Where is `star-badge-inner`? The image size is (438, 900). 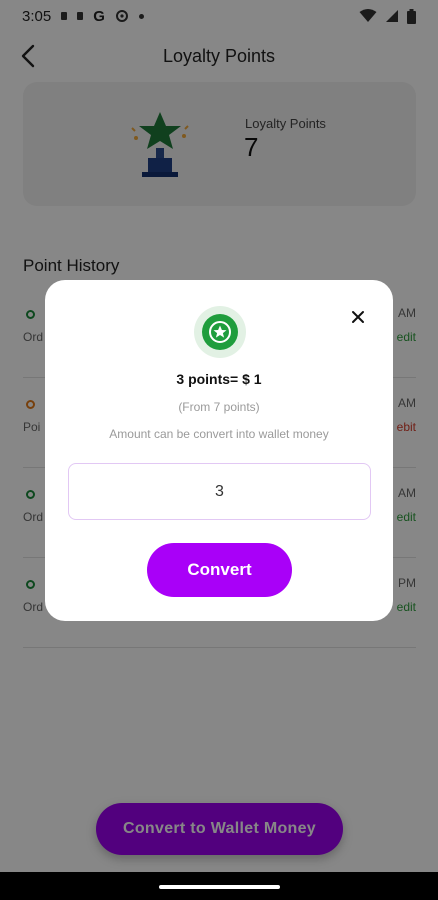
star-badge-inner is located at coordinates (220, 332).